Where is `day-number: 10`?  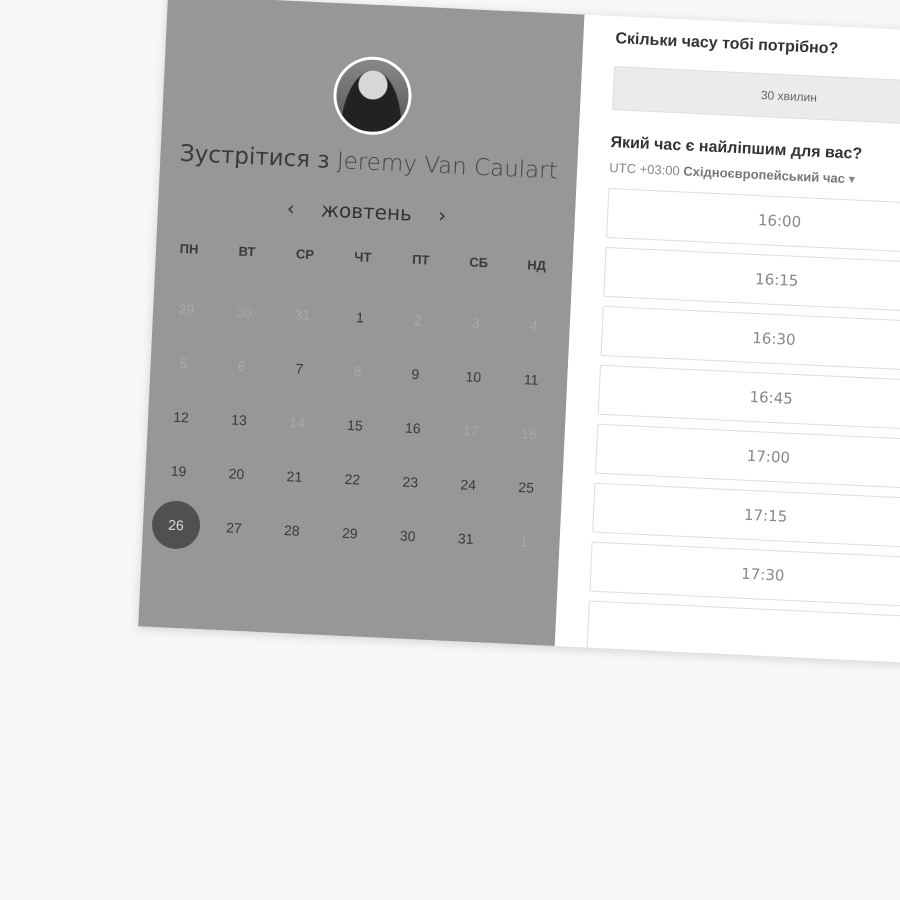 day-number: 10 is located at coordinates (473, 377).